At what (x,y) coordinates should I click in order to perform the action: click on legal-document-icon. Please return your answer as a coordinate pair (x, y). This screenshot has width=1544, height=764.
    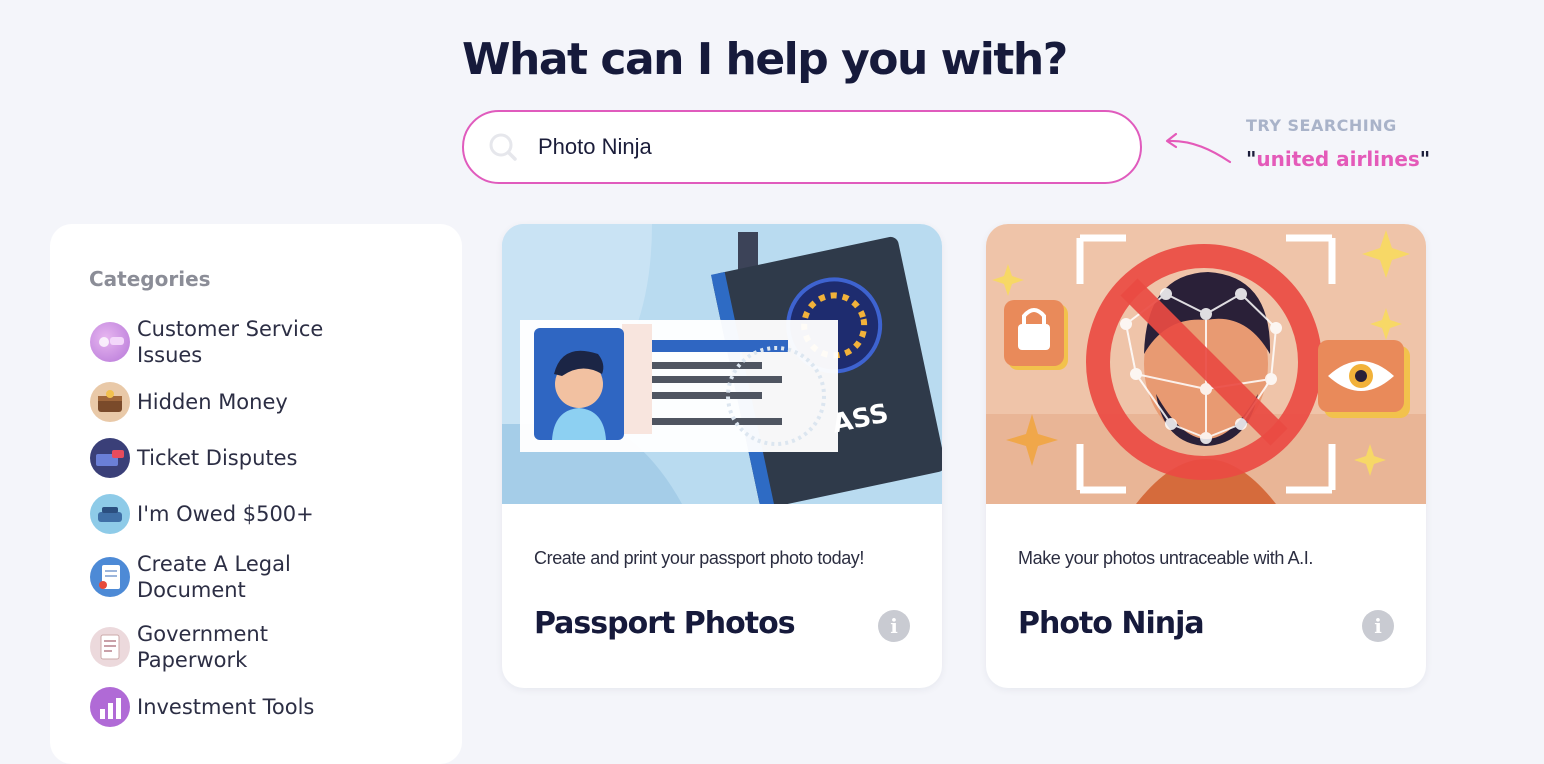
    Looking at the image, I should click on (110, 577).